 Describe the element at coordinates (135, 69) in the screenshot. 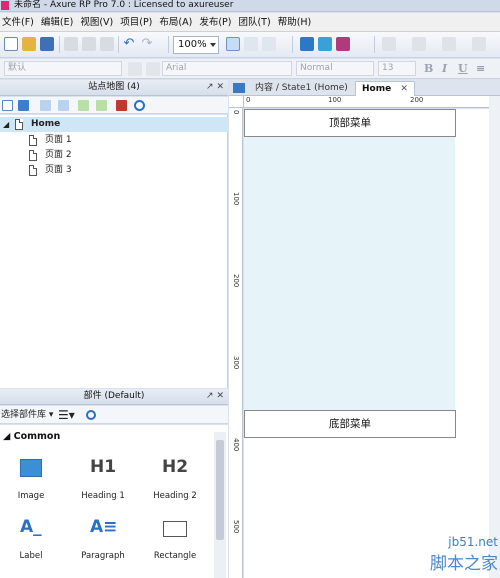

I see `format-painter-icon` at that location.